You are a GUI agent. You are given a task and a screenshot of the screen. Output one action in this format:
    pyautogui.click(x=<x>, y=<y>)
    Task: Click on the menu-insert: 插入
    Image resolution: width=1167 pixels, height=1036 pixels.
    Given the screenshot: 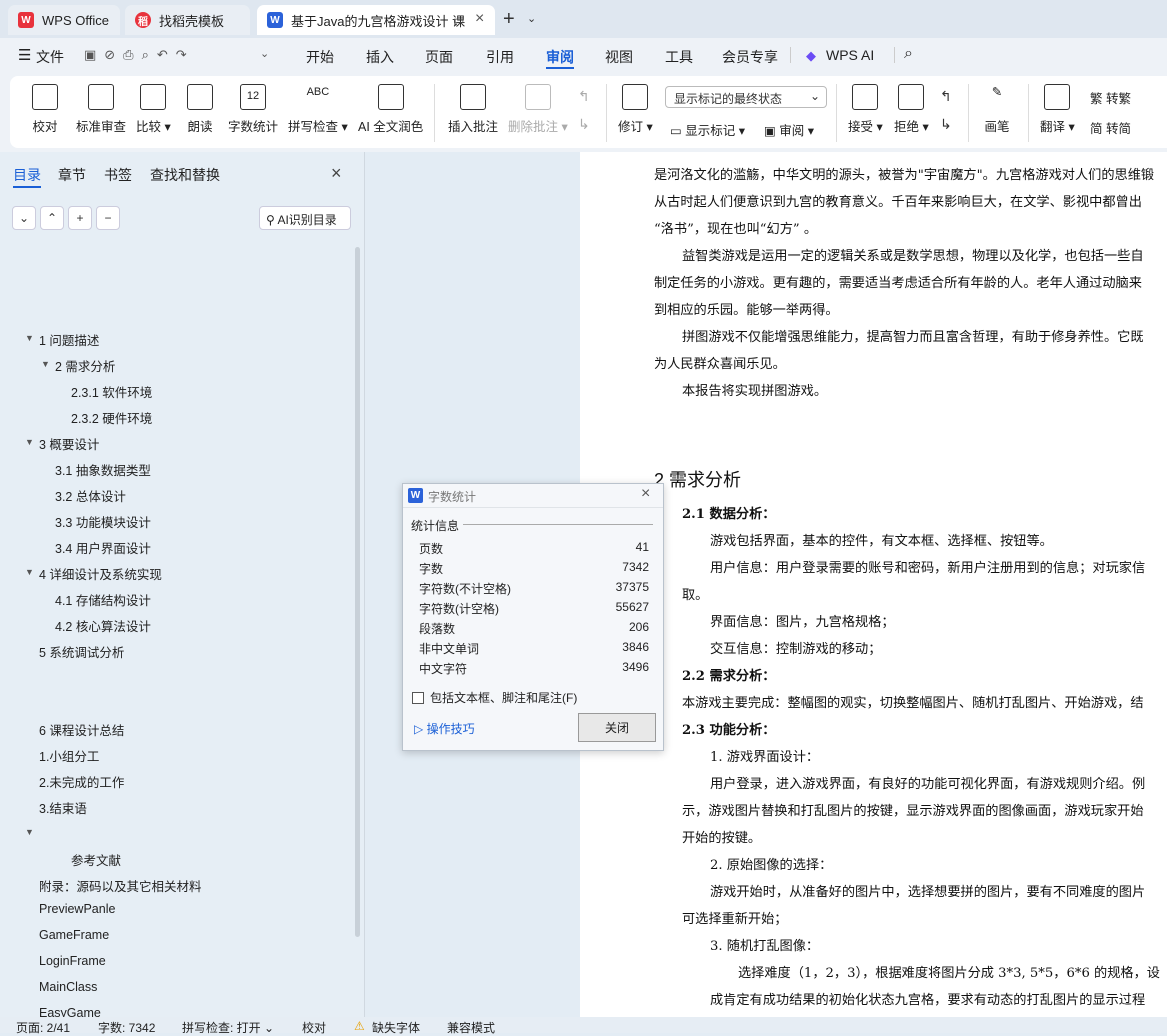 What is the action you would take?
    pyautogui.click(x=380, y=57)
    